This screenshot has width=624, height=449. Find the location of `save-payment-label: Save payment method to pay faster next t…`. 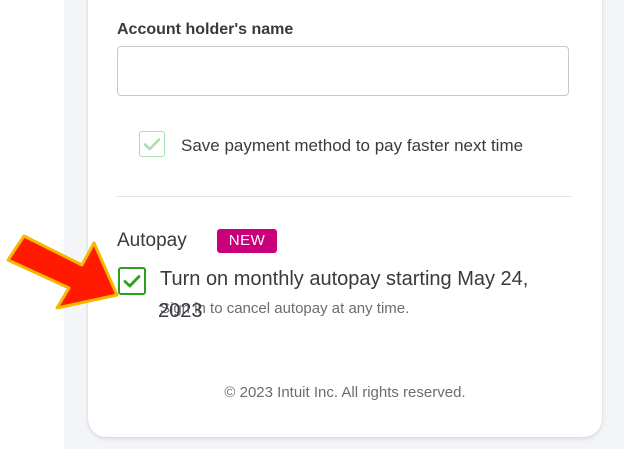

save-payment-label: Save payment method to pay faster next t… is located at coordinates (352, 146).